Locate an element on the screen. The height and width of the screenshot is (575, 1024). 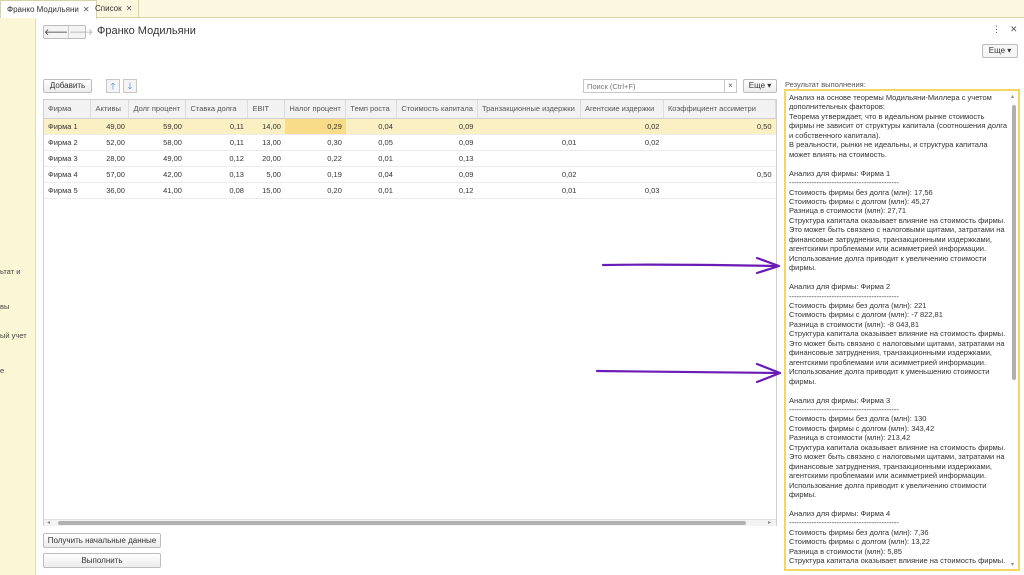
horizontal-scrollbar: ◂ ▸ is located at coordinates (410, 522).